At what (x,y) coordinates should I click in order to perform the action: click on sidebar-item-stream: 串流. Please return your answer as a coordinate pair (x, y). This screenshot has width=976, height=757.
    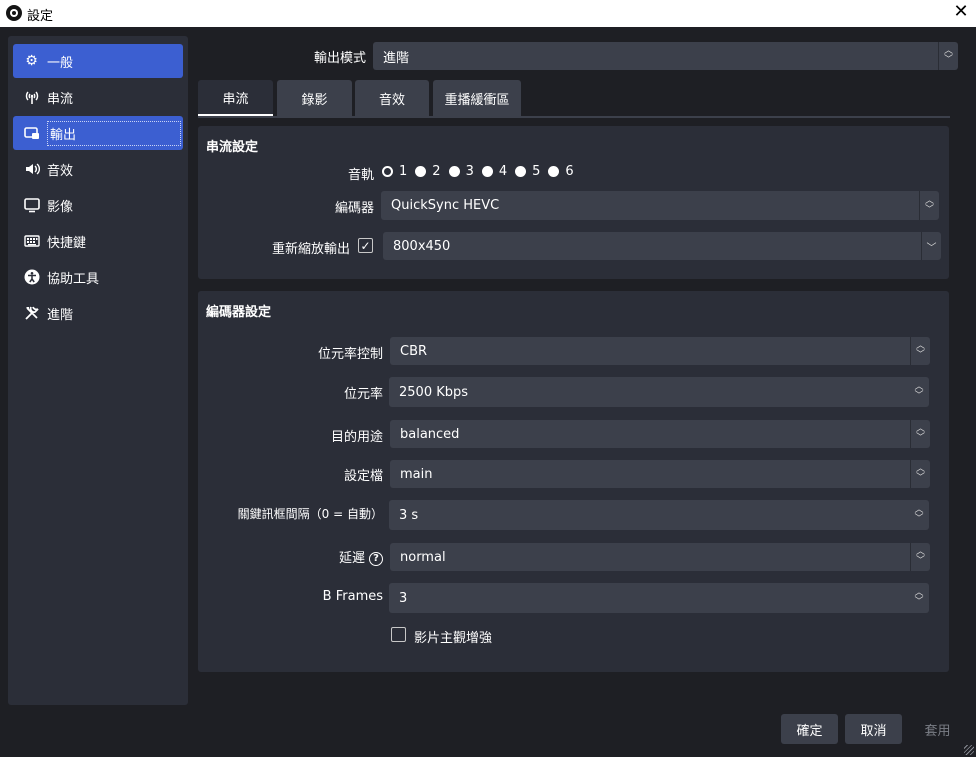
    Looking at the image, I should click on (98, 97).